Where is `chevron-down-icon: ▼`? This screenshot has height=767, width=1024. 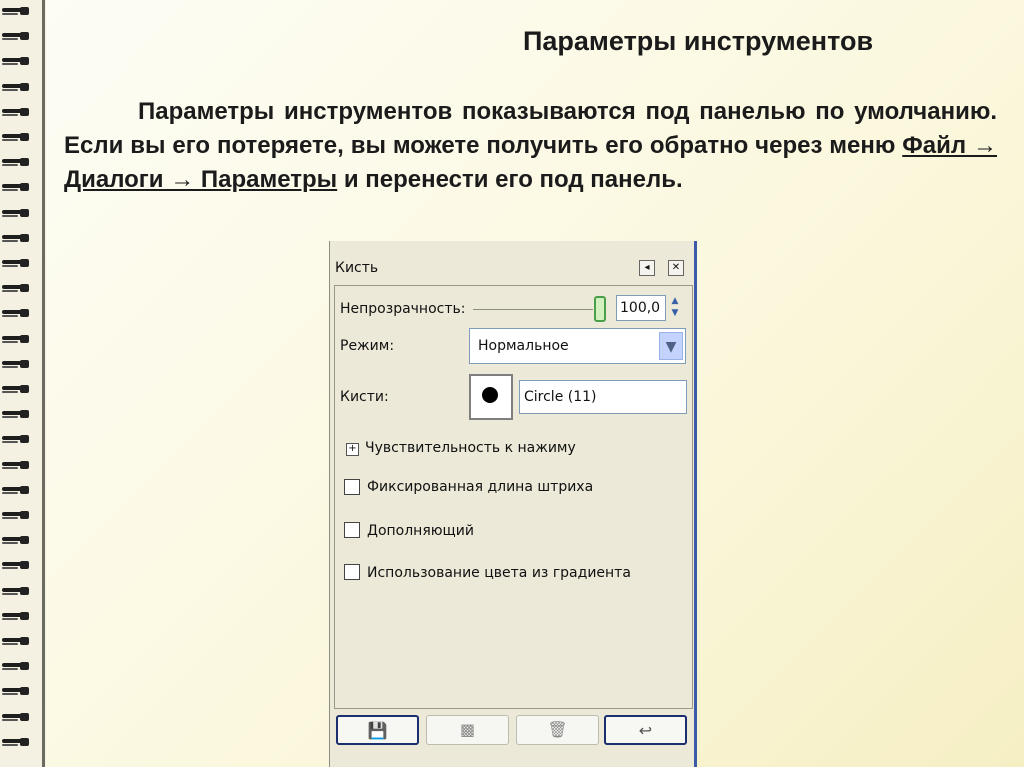 chevron-down-icon: ▼ is located at coordinates (671, 346).